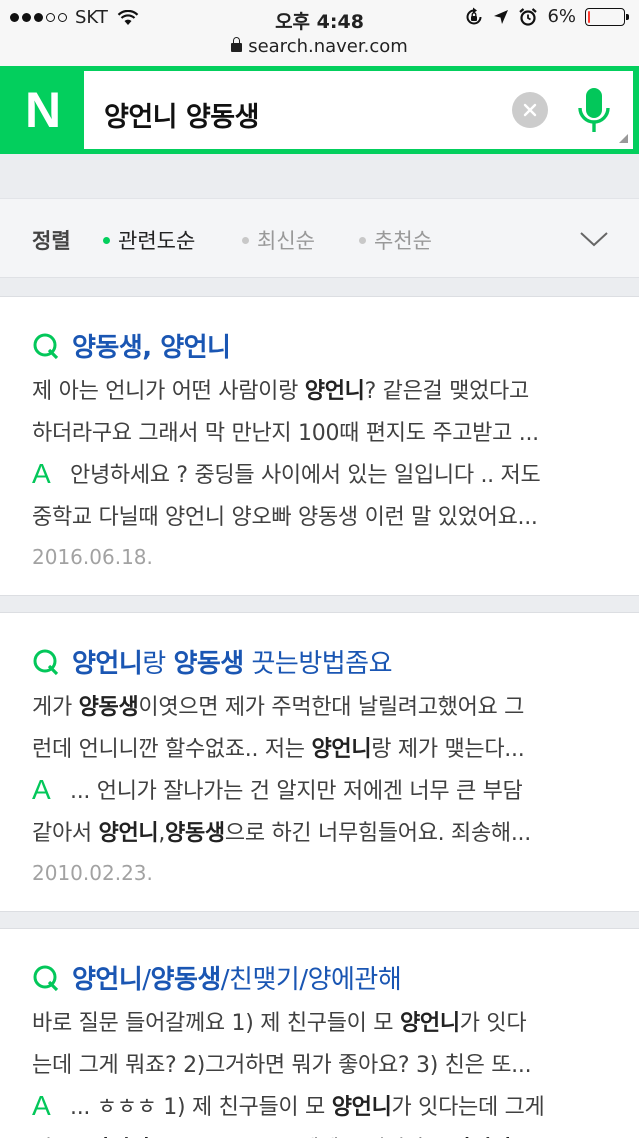 The width and height of the screenshot is (639, 1138). I want to click on result-title: 양언니랑 양동생 끗는방법좀요, so click(232, 661).